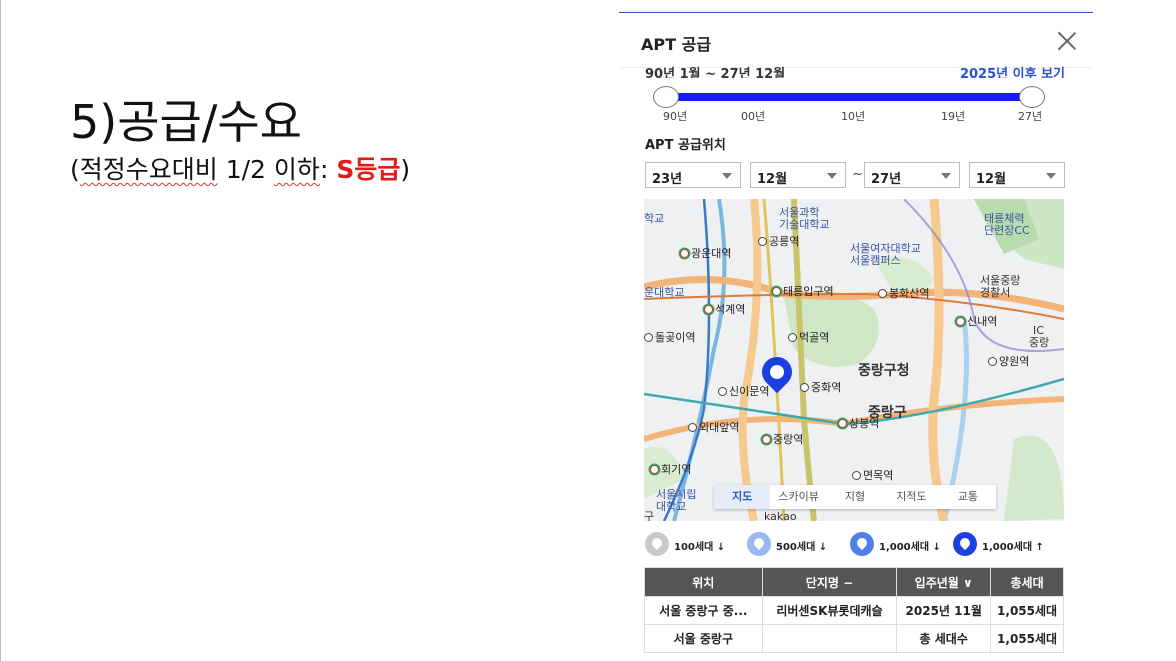 This screenshot has height=661, width=1176. I want to click on slide-subtitle: (적정수요대비 1/2 이하: S등급), so click(240, 168).